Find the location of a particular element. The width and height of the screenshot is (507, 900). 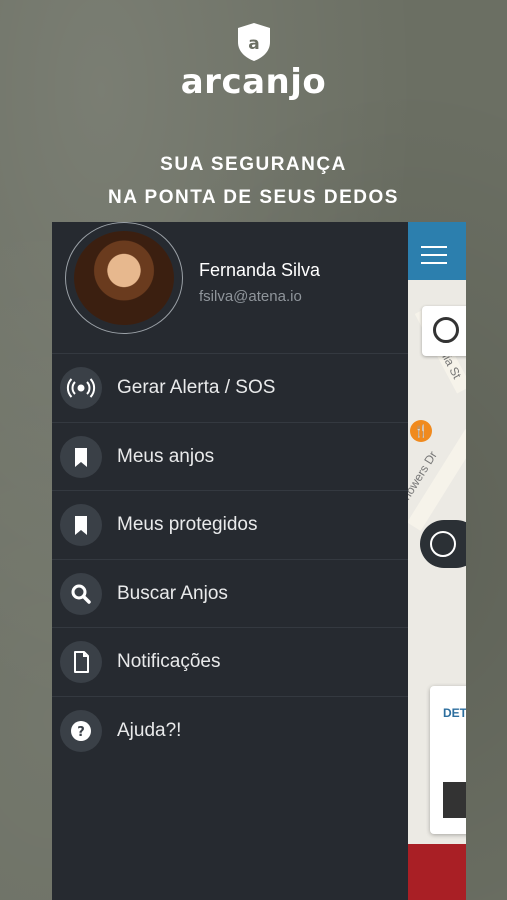

menu-item-label: Gerar Alerta / SOS is located at coordinates (196, 387).